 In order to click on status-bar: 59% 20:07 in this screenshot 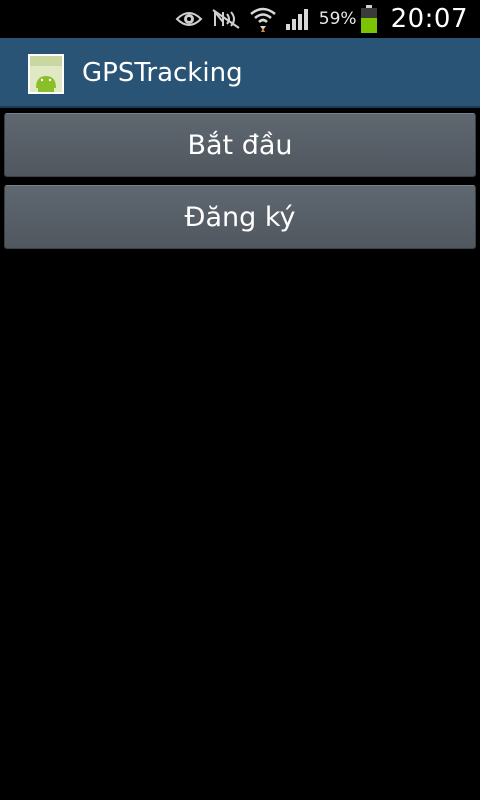, I will do `click(240, 19)`.